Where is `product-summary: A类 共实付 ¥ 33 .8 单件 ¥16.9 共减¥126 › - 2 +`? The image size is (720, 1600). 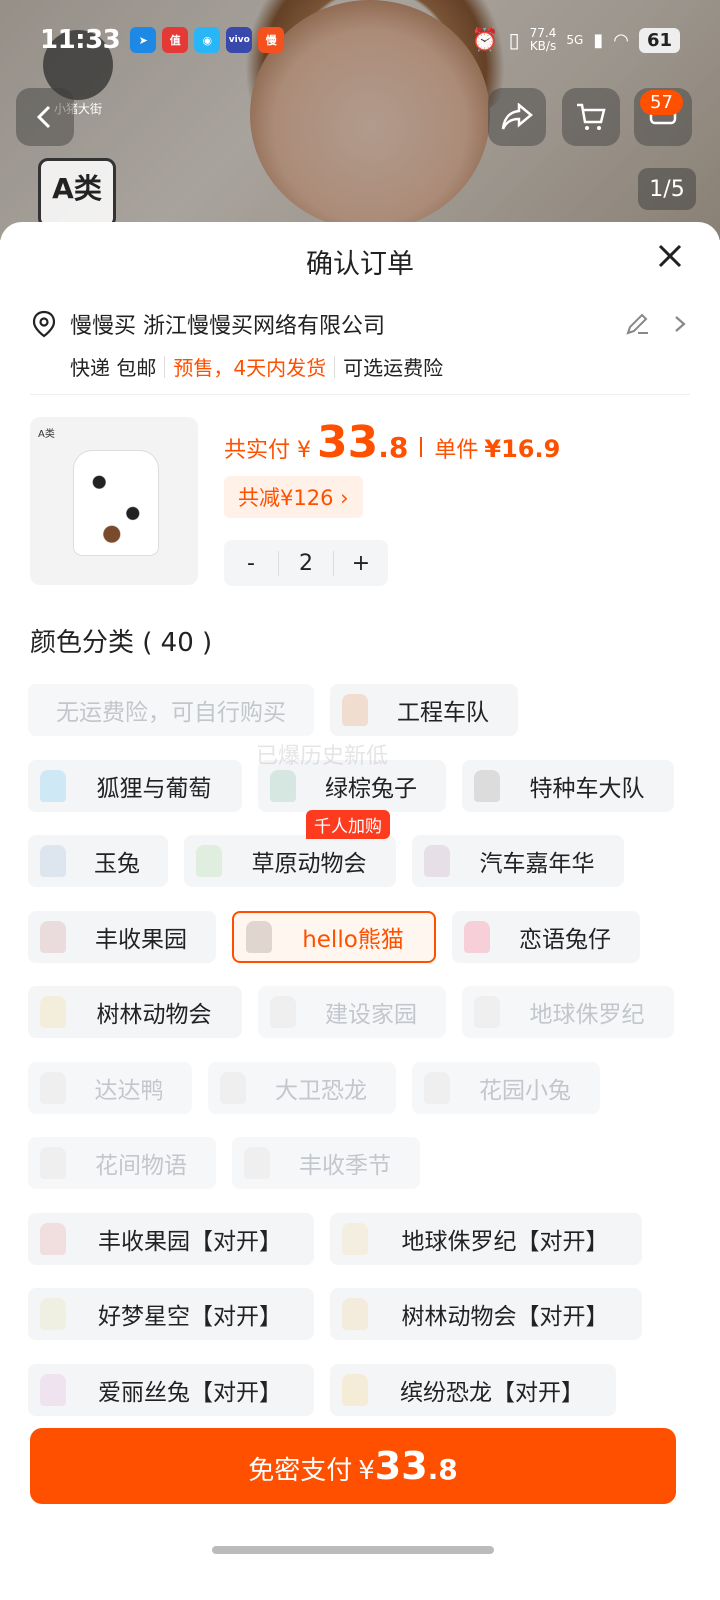
product-summary: A类 共实付 ¥ 33 .8 单件 ¥16.9 共减¥126 › - 2 + is located at coordinates (360, 502).